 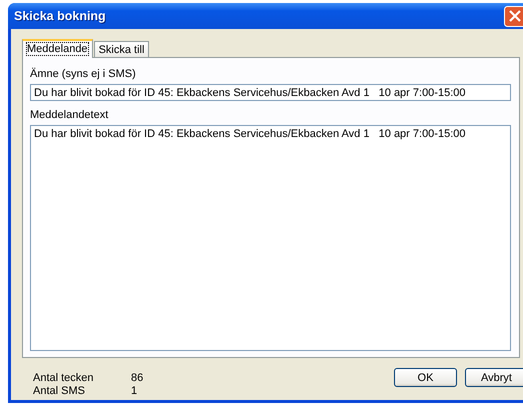 What do you see at coordinates (59, 391) in the screenshot?
I see `stat-label: Antal SMS` at bounding box center [59, 391].